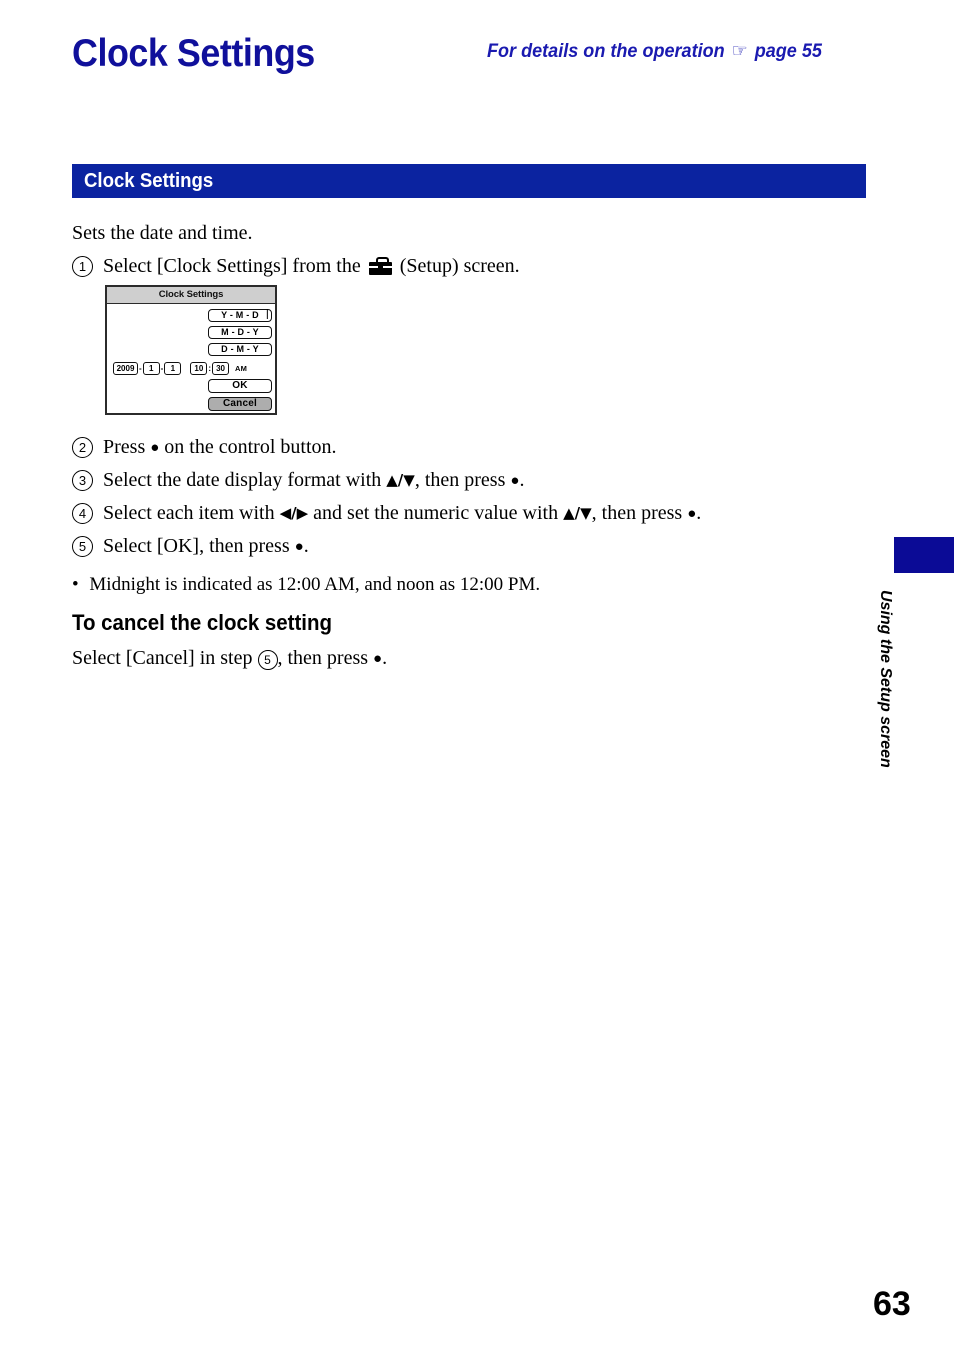 The width and height of the screenshot is (954, 1357). Describe the element at coordinates (262, 314) in the screenshot. I see `selection-cursor-icon: ⎹` at that location.